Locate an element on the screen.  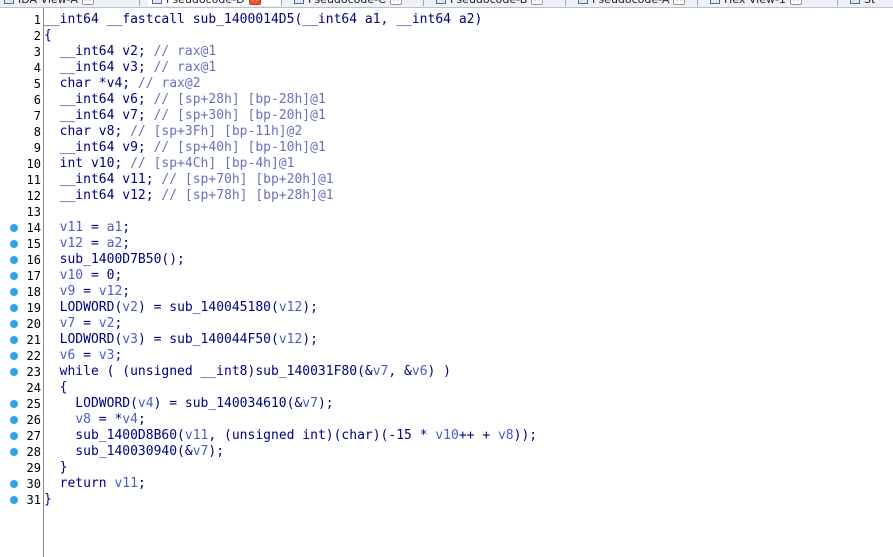
code-line: 10 int v10; // [sp+4Ch] [bp-4h]@1 is located at coordinates (446, 164).